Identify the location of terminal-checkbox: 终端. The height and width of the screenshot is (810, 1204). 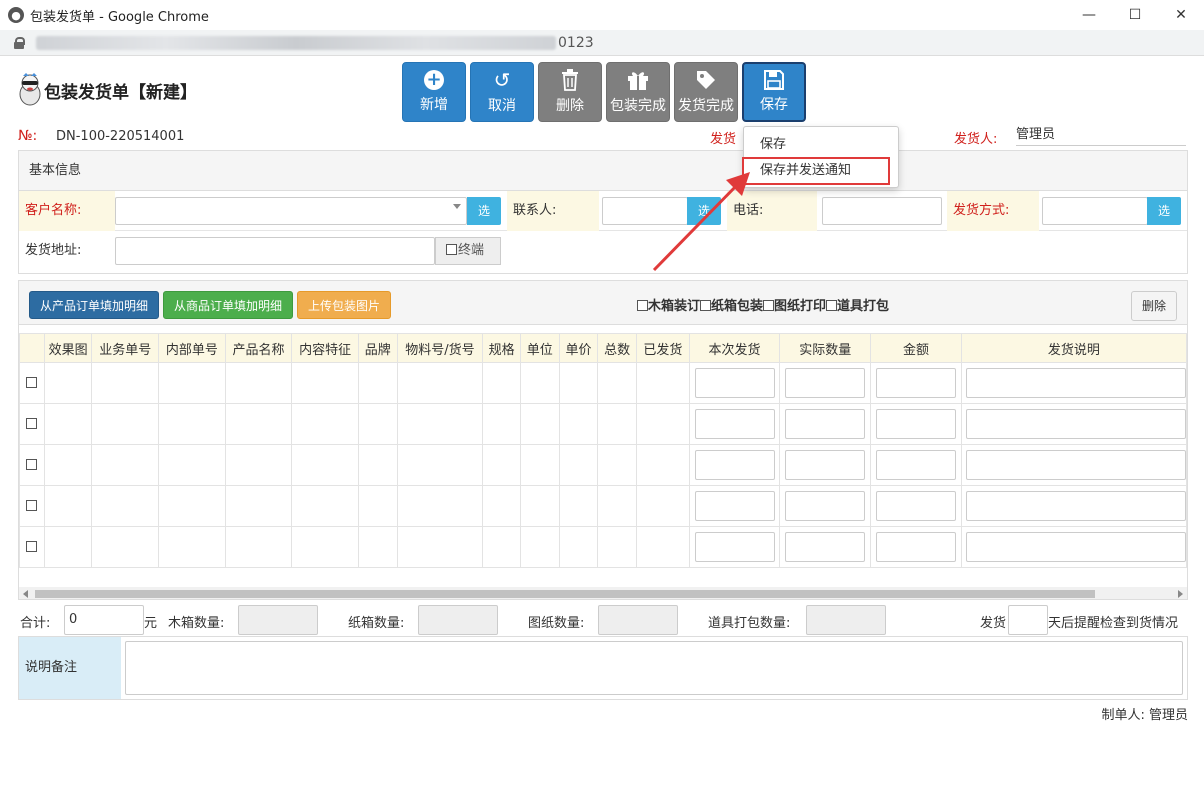
(468, 251).